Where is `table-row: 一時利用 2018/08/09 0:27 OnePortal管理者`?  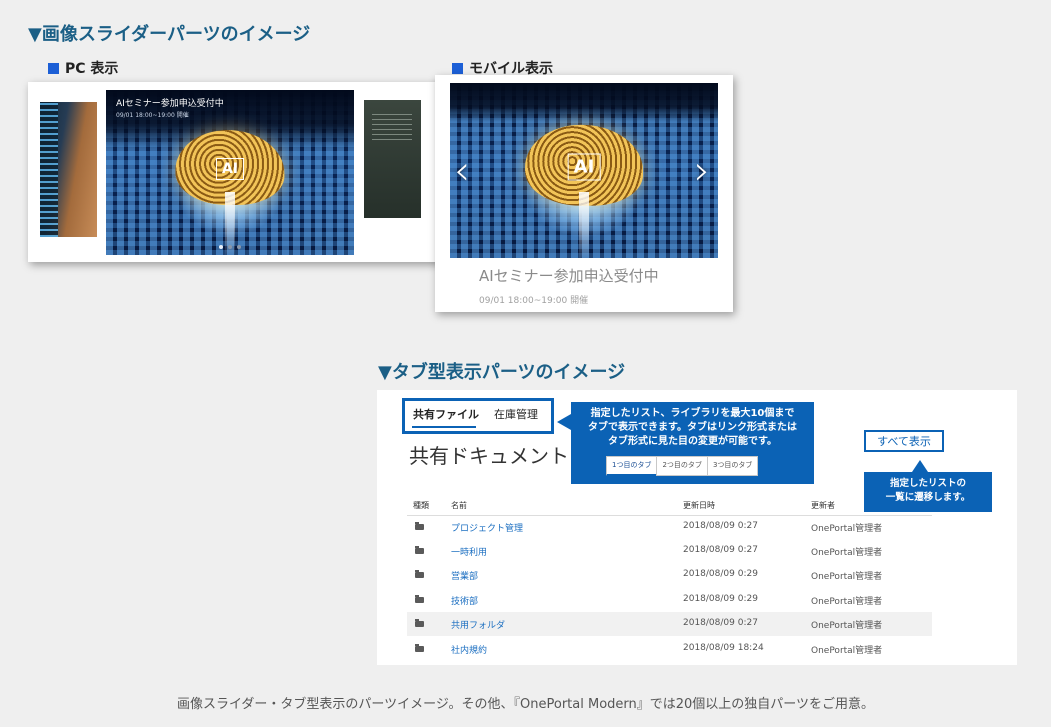 table-row: 一時利用 2018/08/09 0:27 OnePortal管理者 is located at coordinates (669, 551).